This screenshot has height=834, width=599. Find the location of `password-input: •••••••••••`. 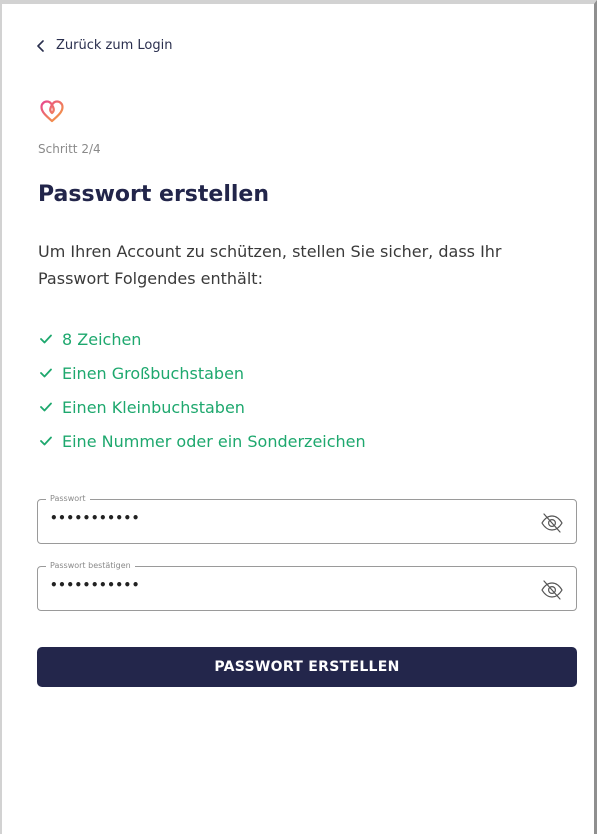

password-input: ••••••••••• is located at coordinates (95, 518).